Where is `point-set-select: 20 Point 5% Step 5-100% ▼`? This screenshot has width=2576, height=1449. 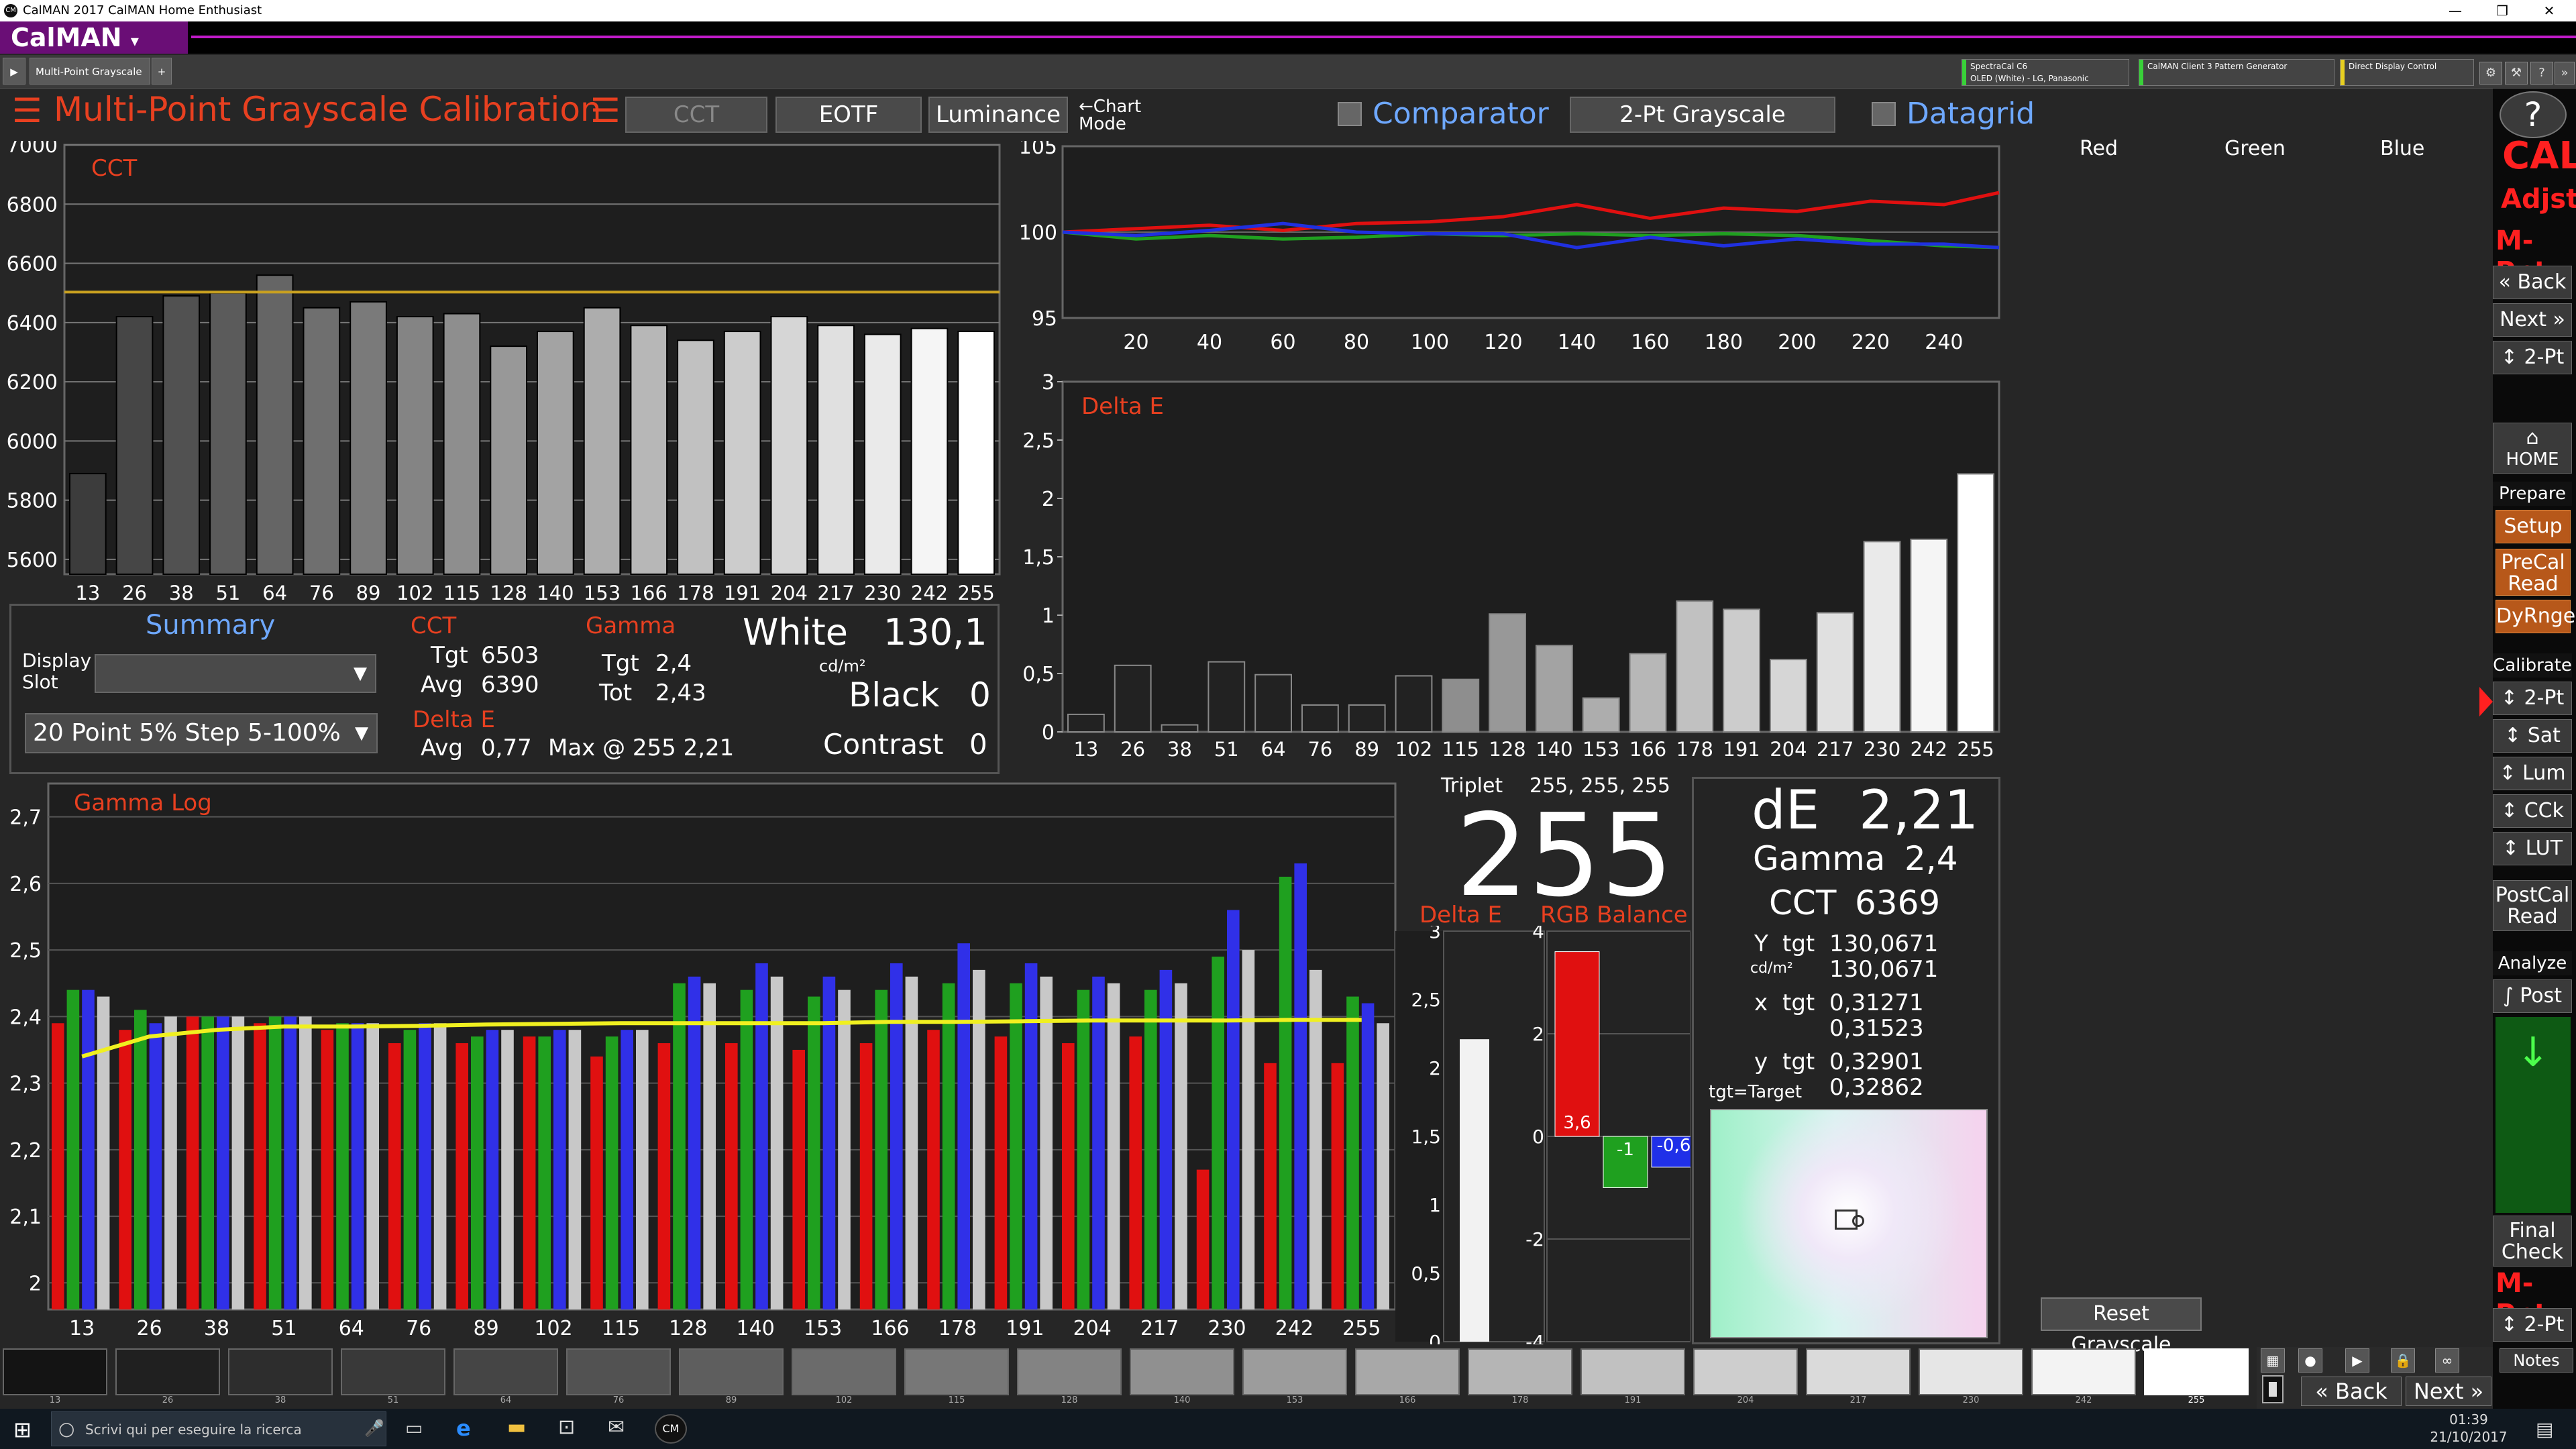 point-set-select: 20 Point 5% Step 5-100% ▼ is located at coordinates (201, 733).